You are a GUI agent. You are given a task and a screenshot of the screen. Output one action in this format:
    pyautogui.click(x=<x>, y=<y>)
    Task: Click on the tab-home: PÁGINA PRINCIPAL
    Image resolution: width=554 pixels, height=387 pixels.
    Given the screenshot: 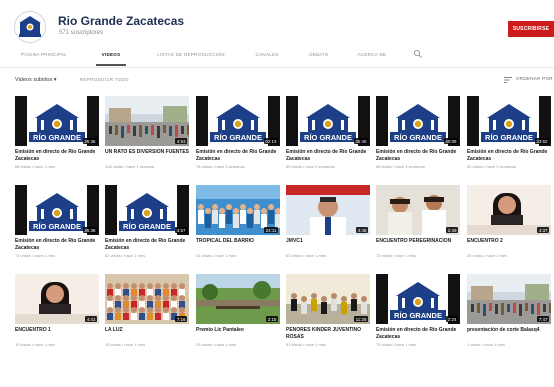 What is the action you would take?
    pyautogui.click(x=44, y=54)
    